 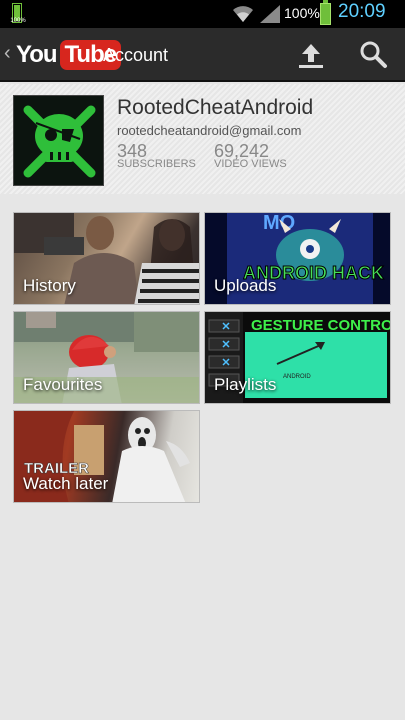 What do you see at coordinates (311, 56) in the screenshot?
I see `upload-icon` at bounding box center [311, 56].